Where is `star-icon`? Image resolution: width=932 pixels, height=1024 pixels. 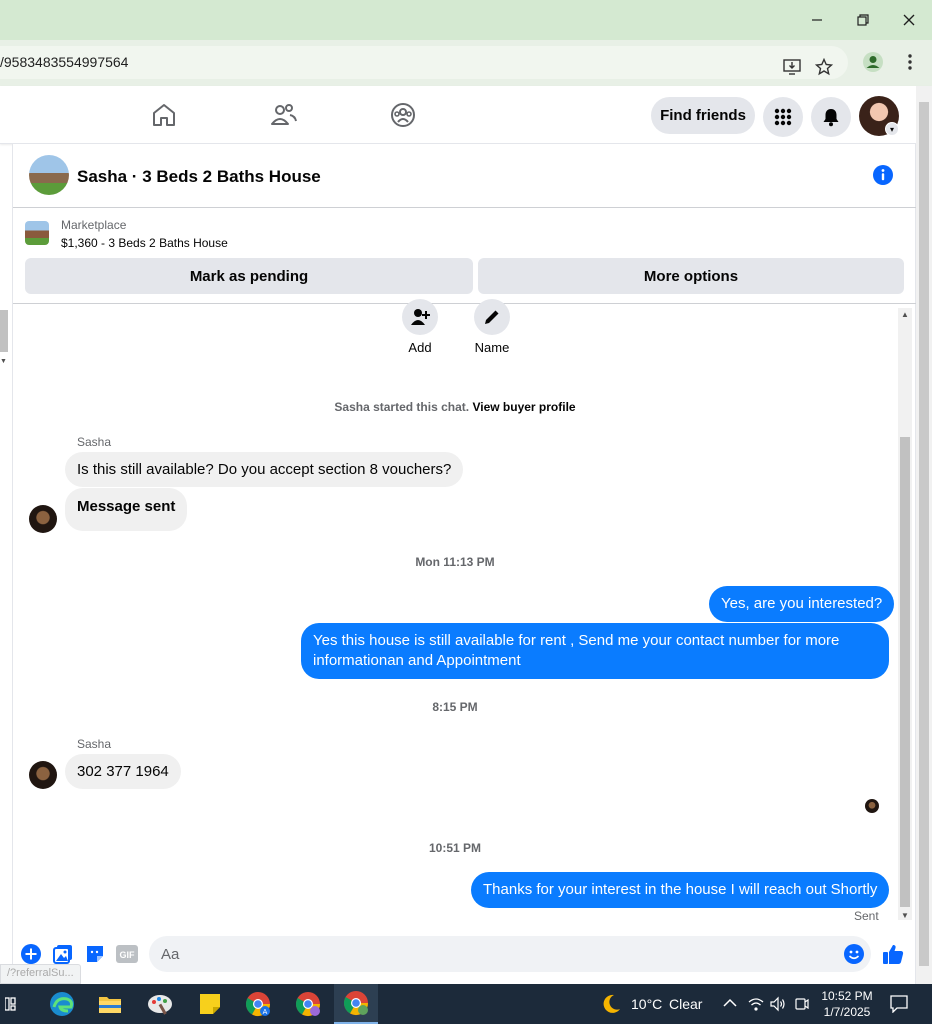
star-icon is located at coordinates (824, 67).